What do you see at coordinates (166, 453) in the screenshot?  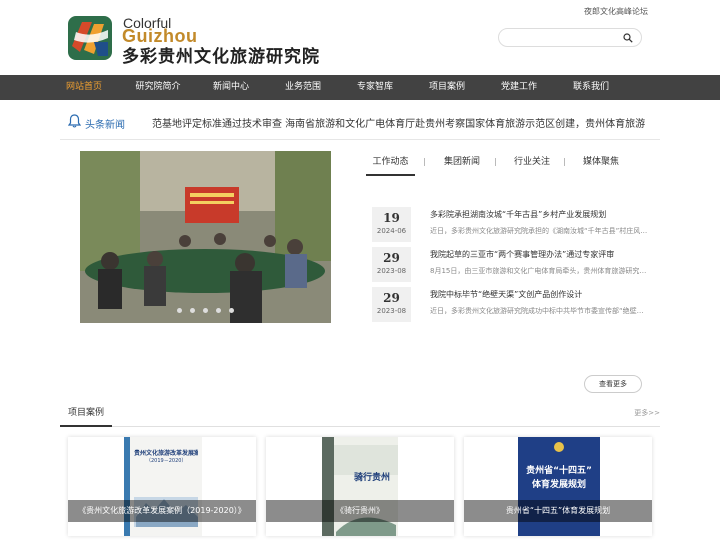 I see `book-title: 贵州文化旅游改革发展案例` at bounding box center [166, 453].